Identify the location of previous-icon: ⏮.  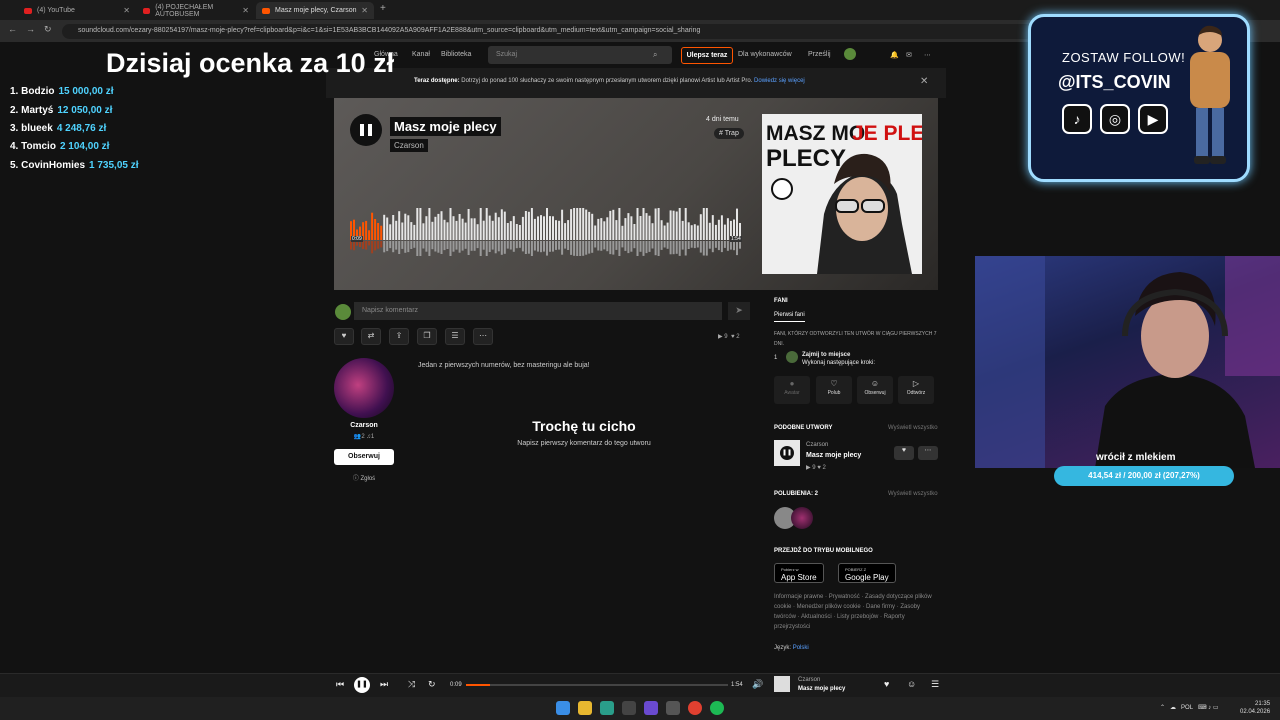
(340, 684).